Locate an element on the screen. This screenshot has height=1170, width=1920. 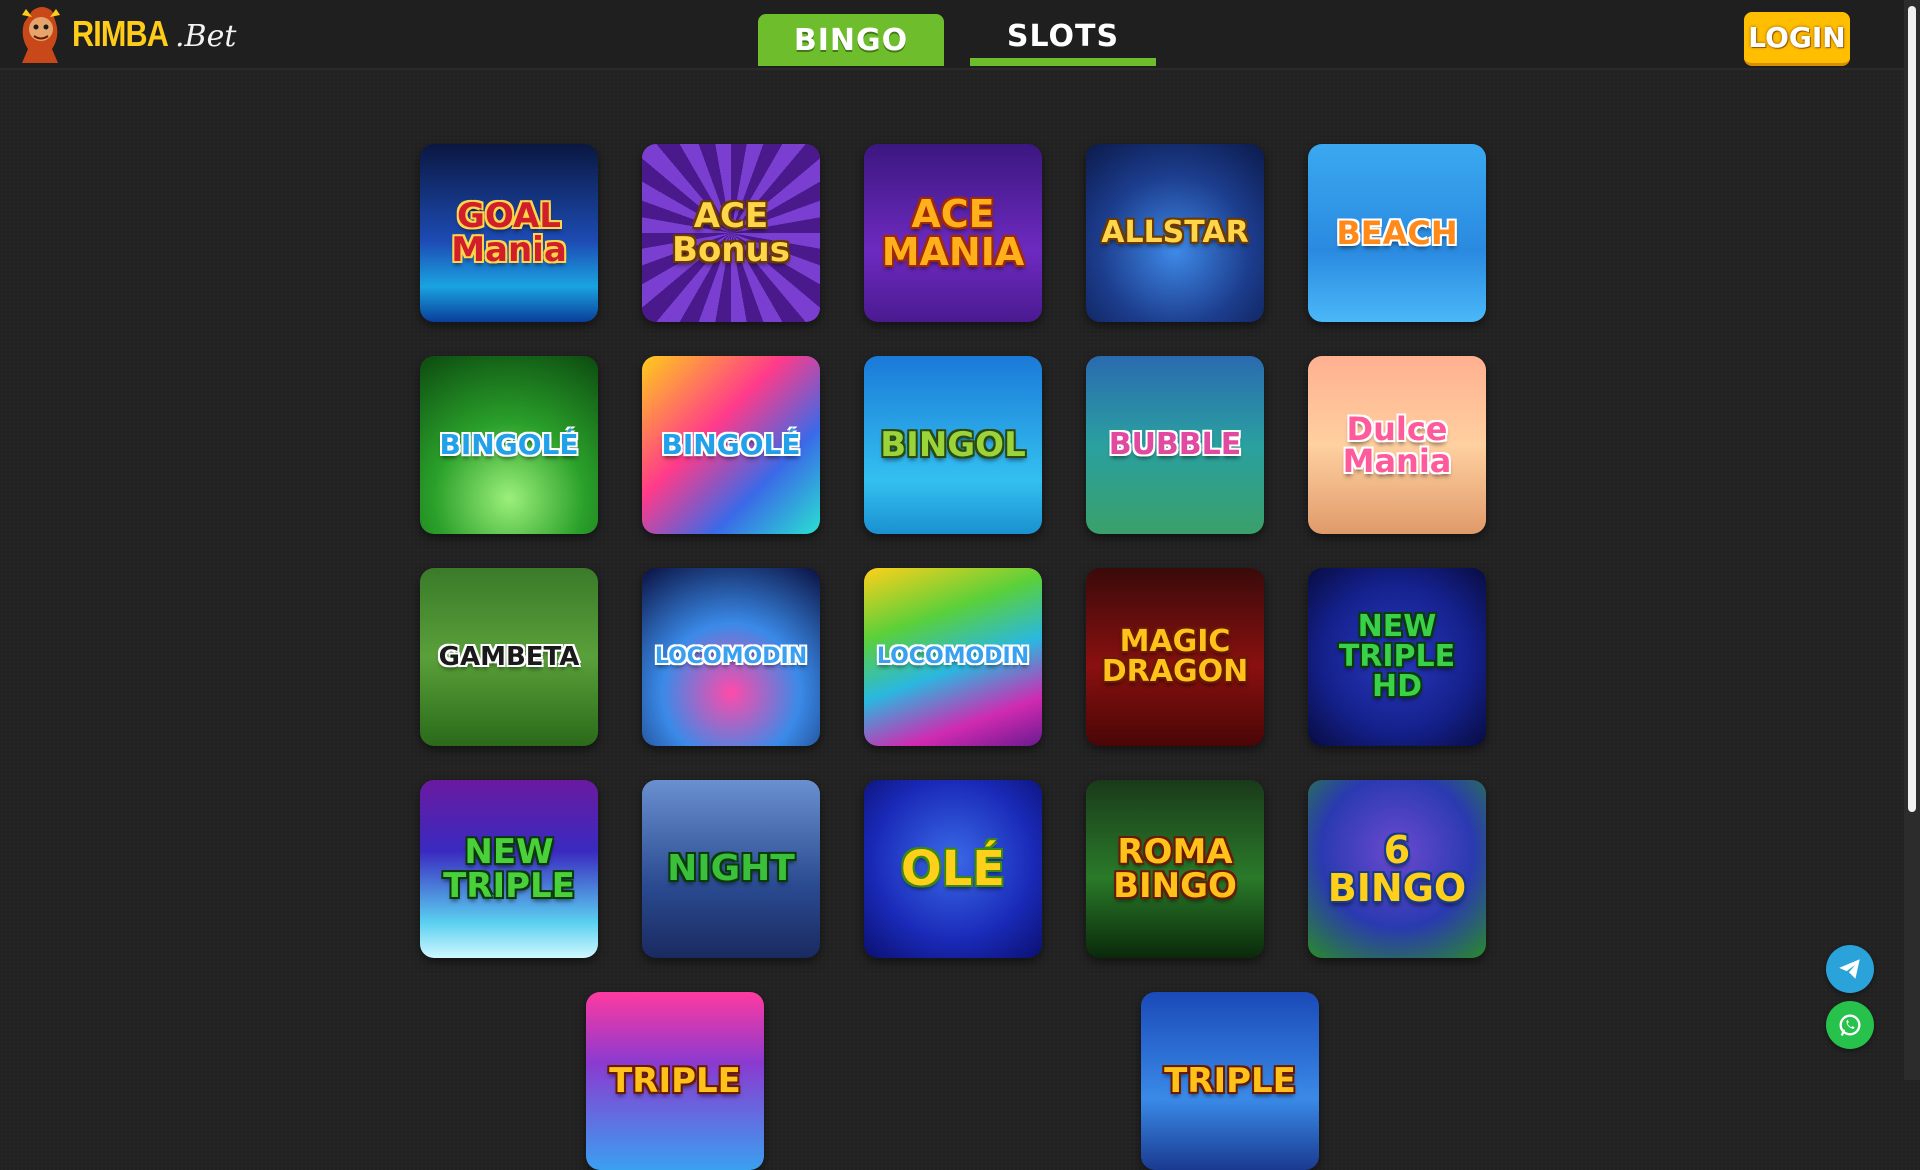
game-title: ALLSTAR is located at coordinates (1175, 232).